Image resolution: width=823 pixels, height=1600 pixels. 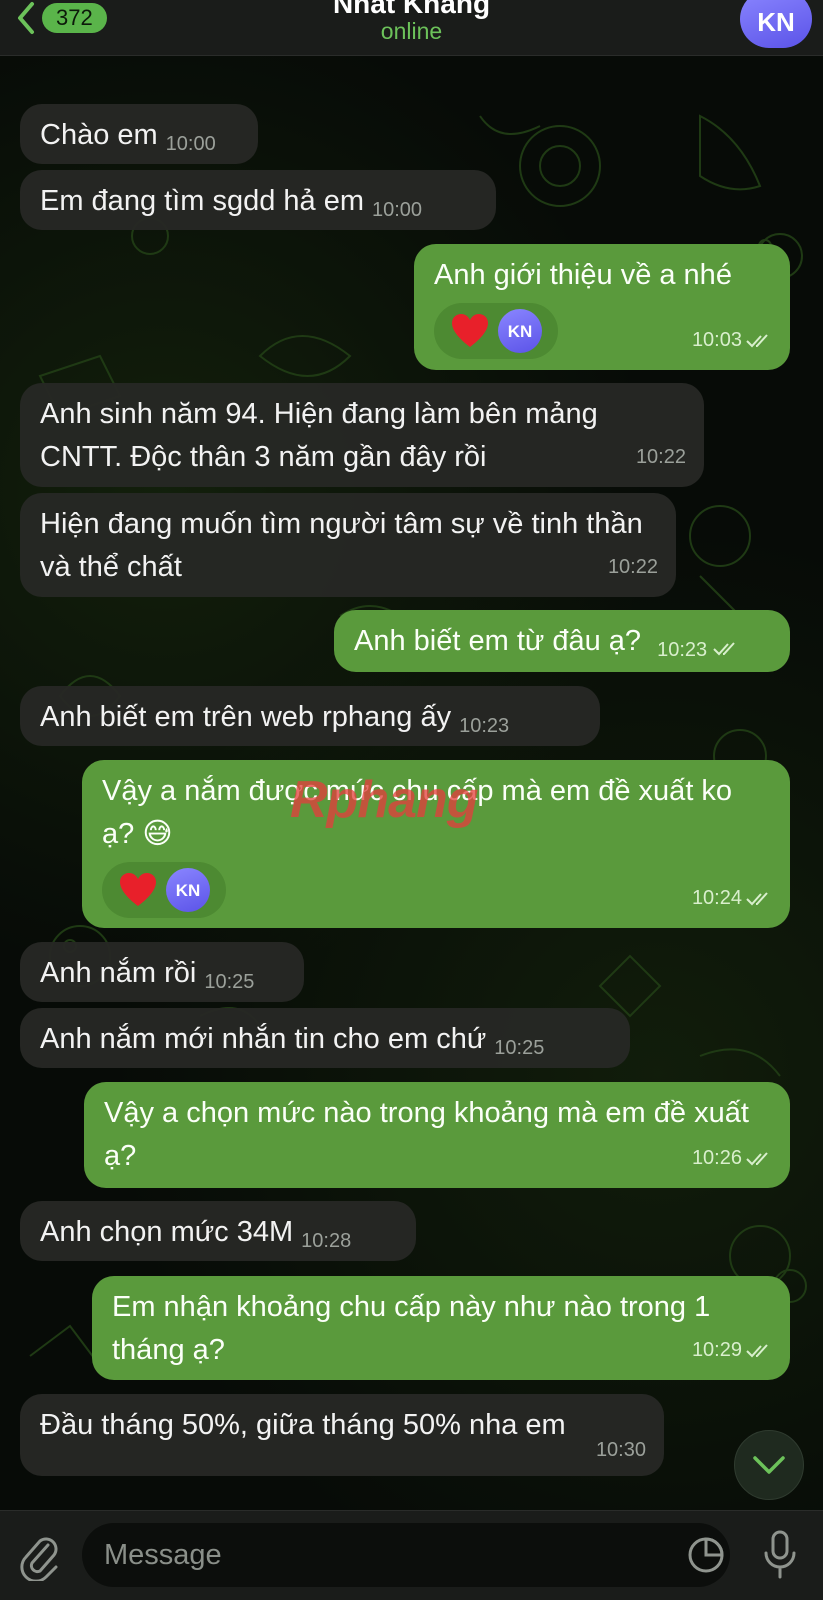 What do you see at coordinates (99, 135) in the screenshot?
I see `message-text: Chào em` at bounding box center [99, 135].